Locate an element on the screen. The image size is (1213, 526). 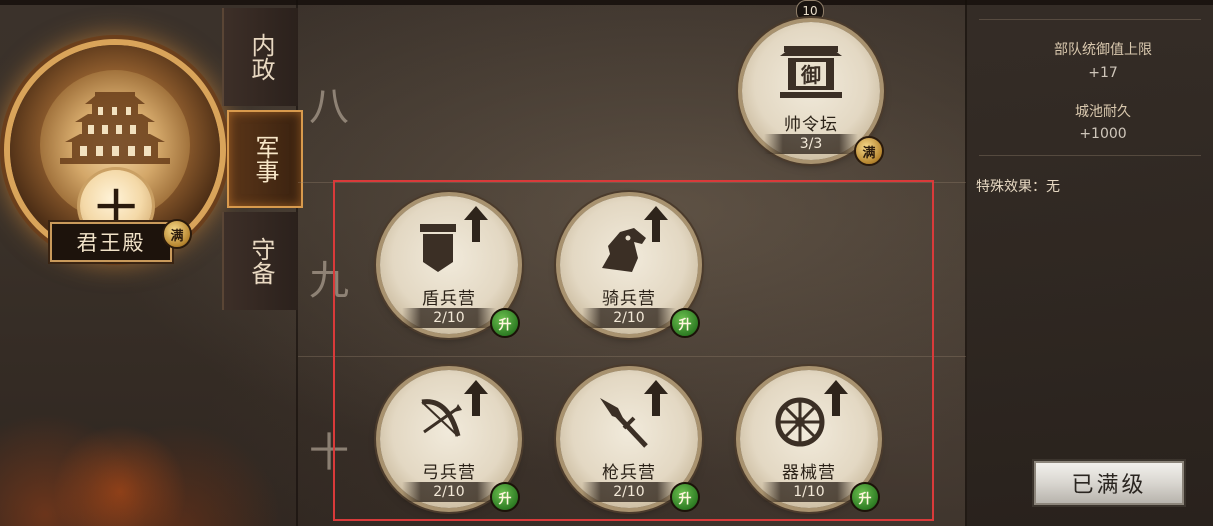
command-altar-icon: 御 is located at coordinates (811, 72).